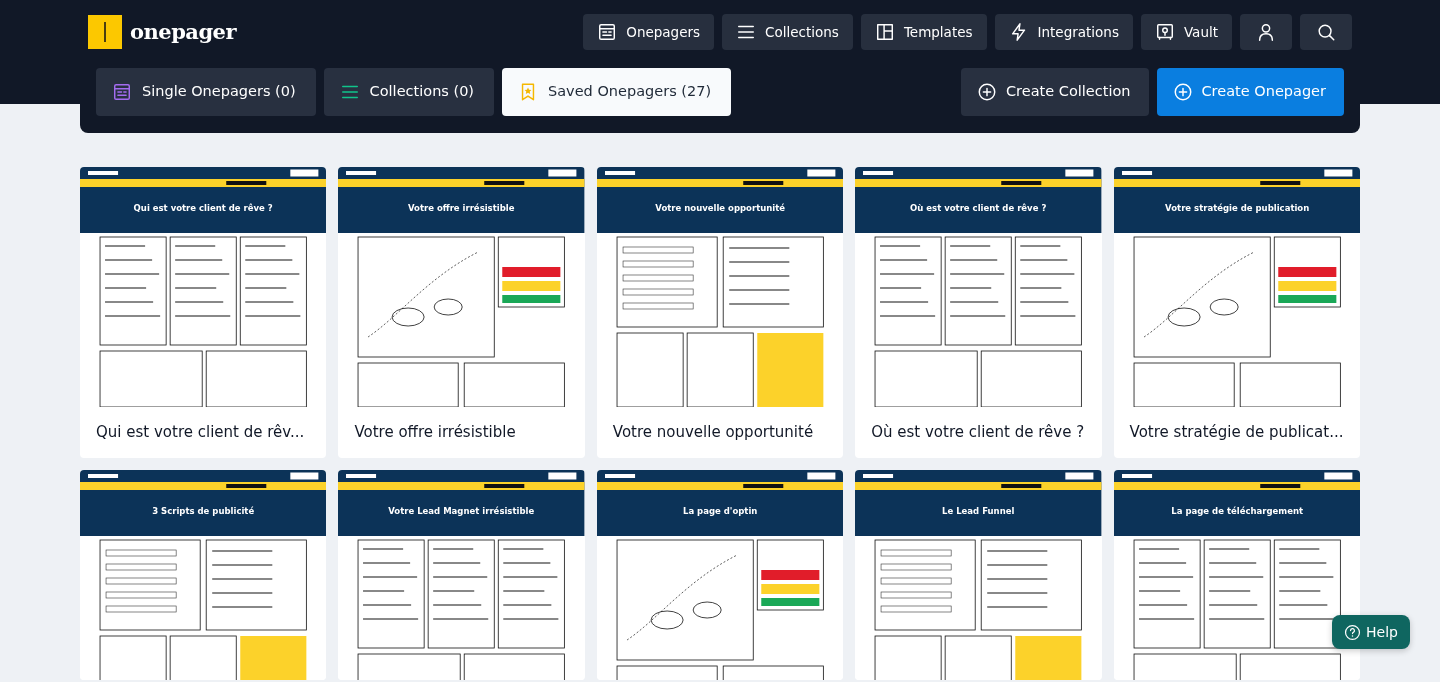  What do you see at coordinates (203, 574) in the screenshot?
I see `onepager-card: 3 Scripts de publicité` at bounding box center [203, 574].